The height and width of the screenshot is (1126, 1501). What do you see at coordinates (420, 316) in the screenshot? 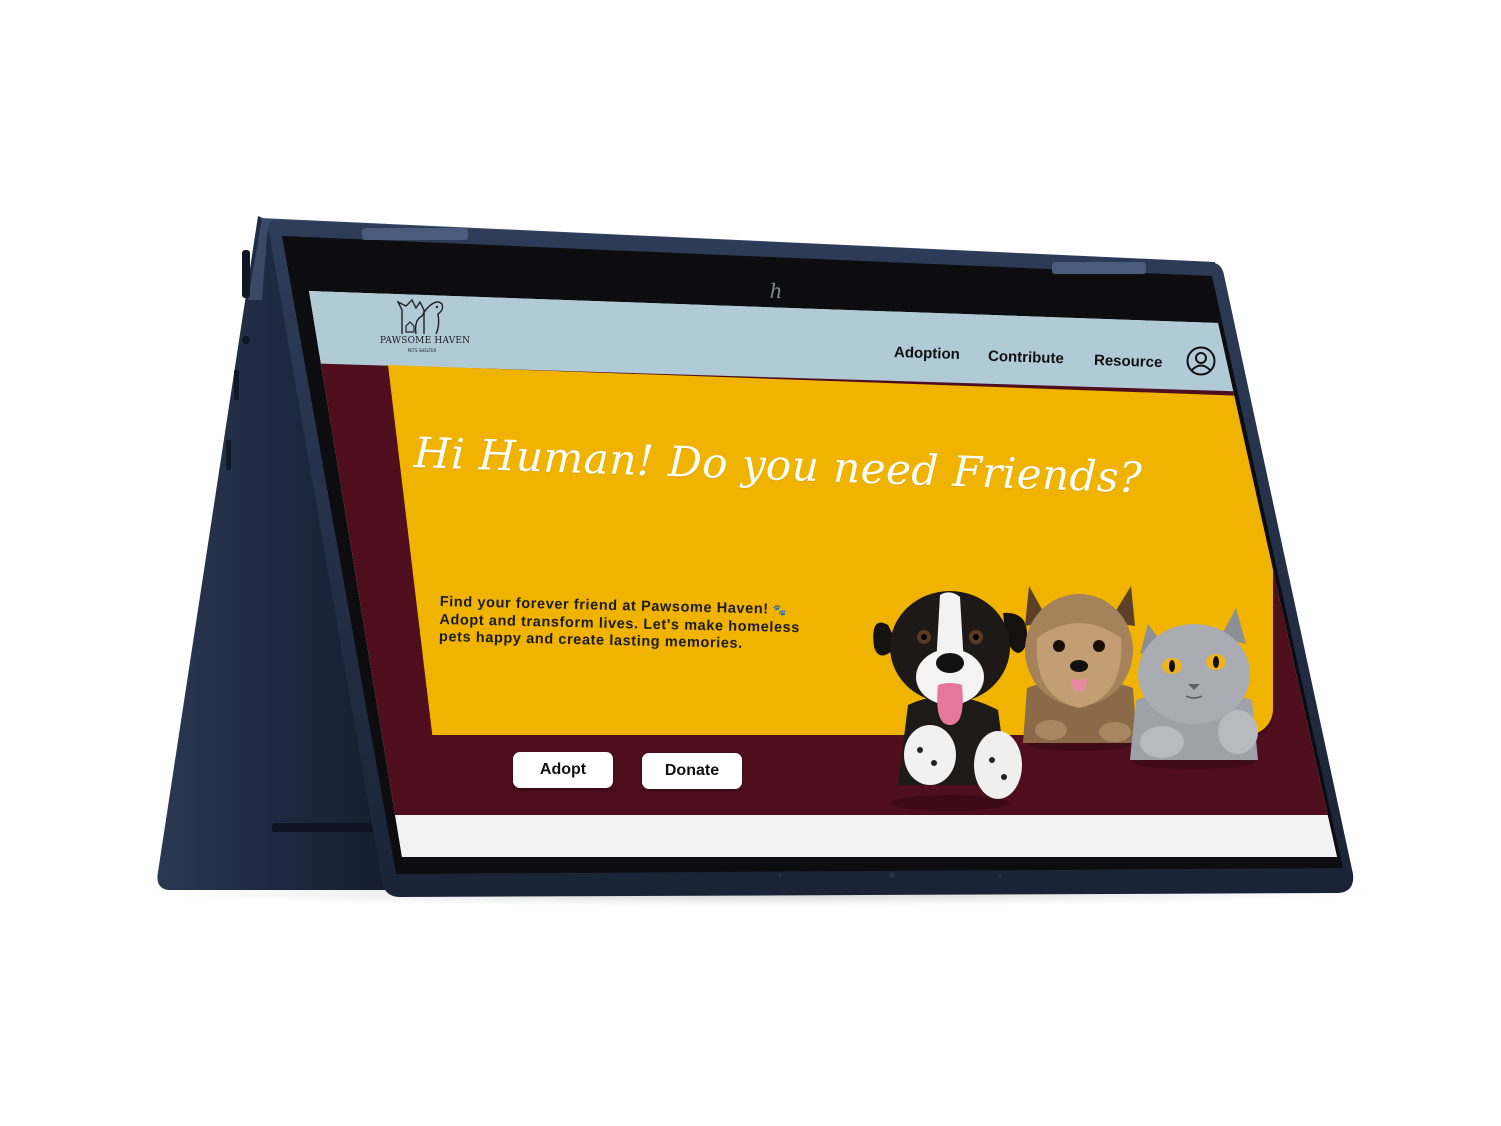
I see `cat-dog-house-logo-icon` at bounding box center [420, 316].